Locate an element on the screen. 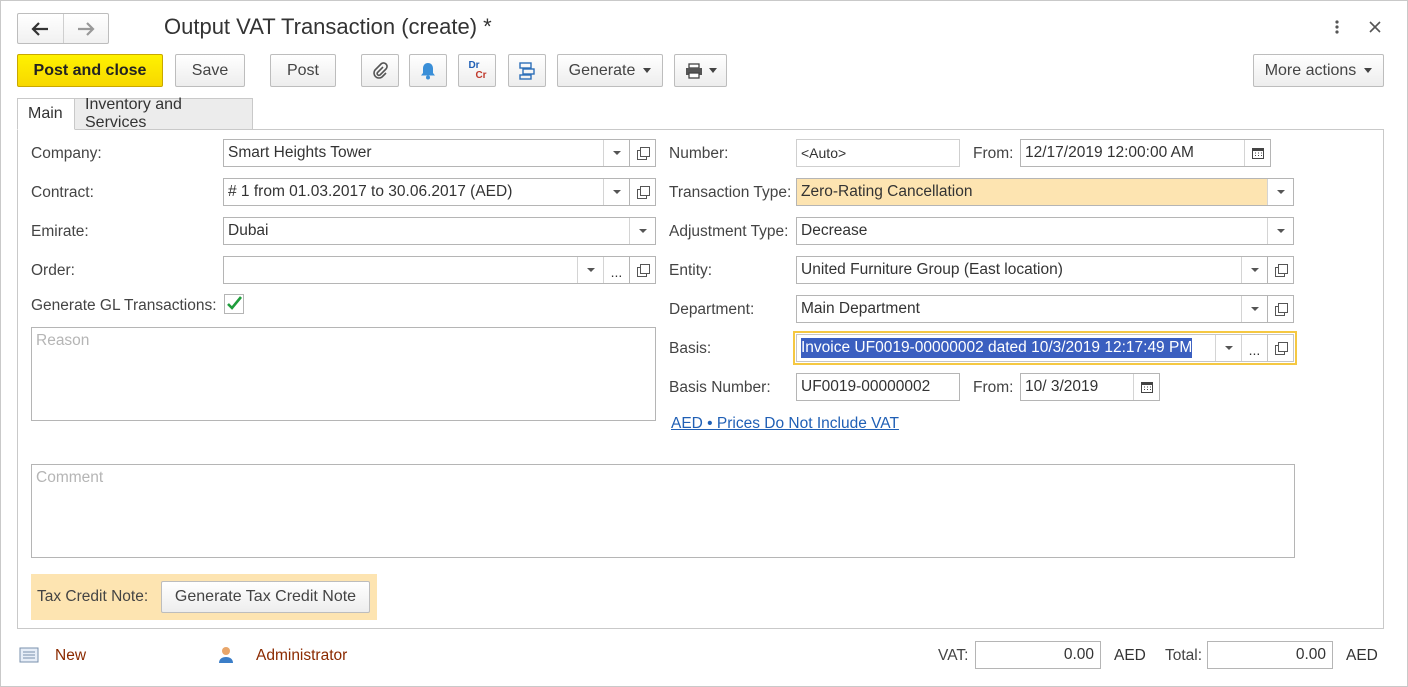  basis-open-button is located at coordinates (1281, 348).